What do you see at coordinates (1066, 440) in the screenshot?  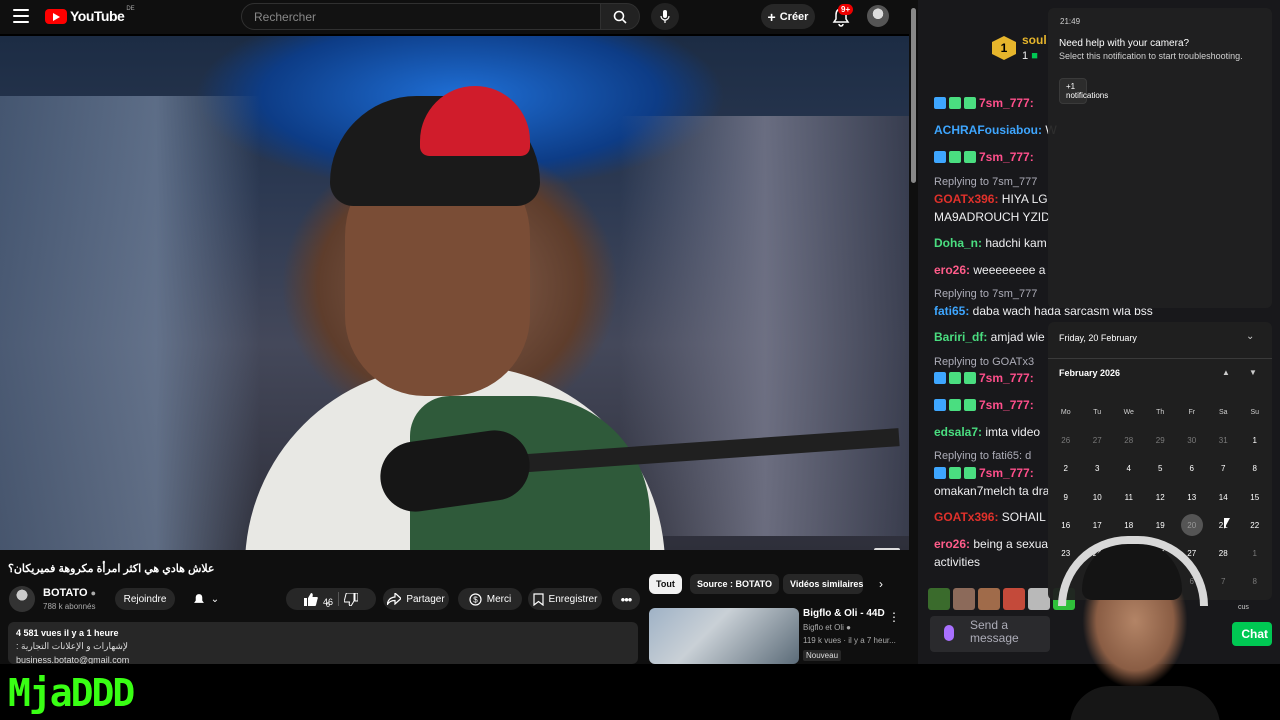 I see `calendar-day: 26` at bounding box center [1066, 440].